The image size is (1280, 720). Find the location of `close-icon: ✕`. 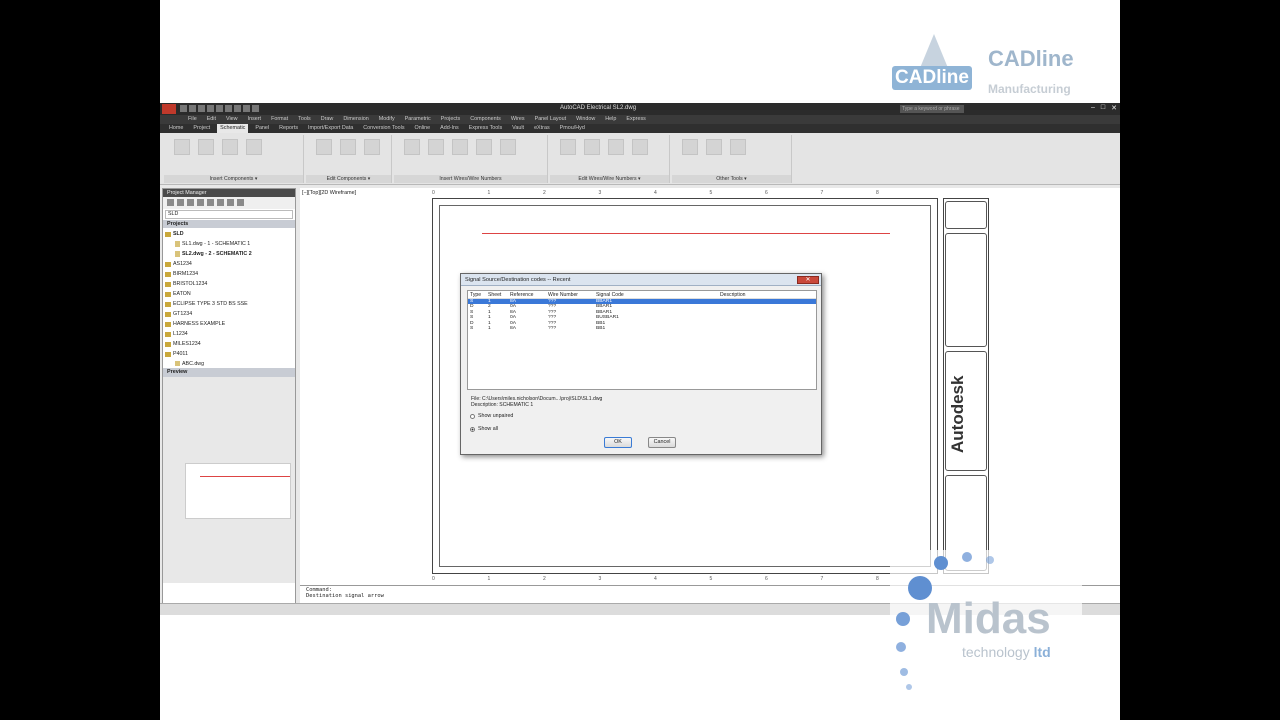

close-icon: ✕ is located at coordinates (808, 280).